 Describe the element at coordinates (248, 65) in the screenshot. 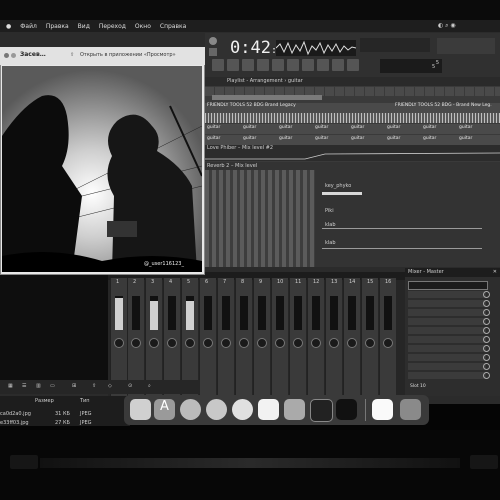

I see `channel-rack-button` at that location.